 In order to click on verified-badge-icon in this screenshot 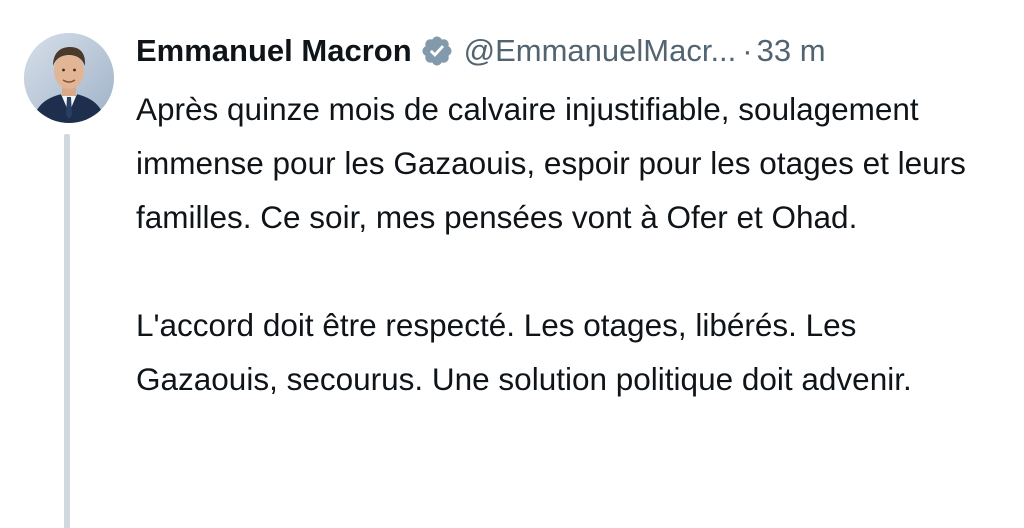, I will do `click(437, 51)`.